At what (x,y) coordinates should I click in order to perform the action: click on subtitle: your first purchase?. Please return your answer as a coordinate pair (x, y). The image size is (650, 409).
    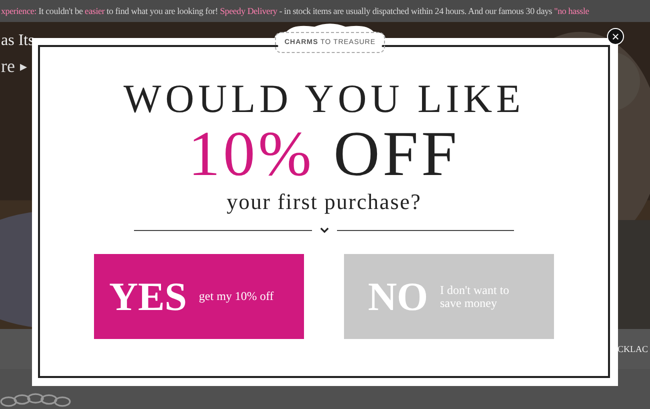
    Looking at the image, I should click on (324, 202).